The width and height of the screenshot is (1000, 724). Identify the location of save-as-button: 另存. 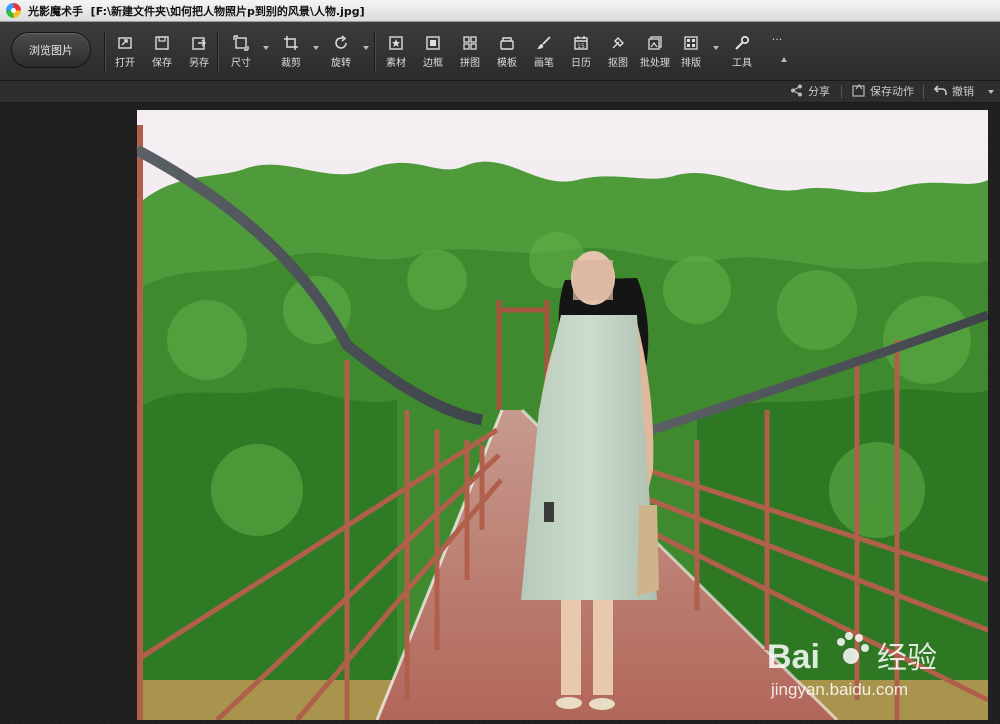
(199, 52).